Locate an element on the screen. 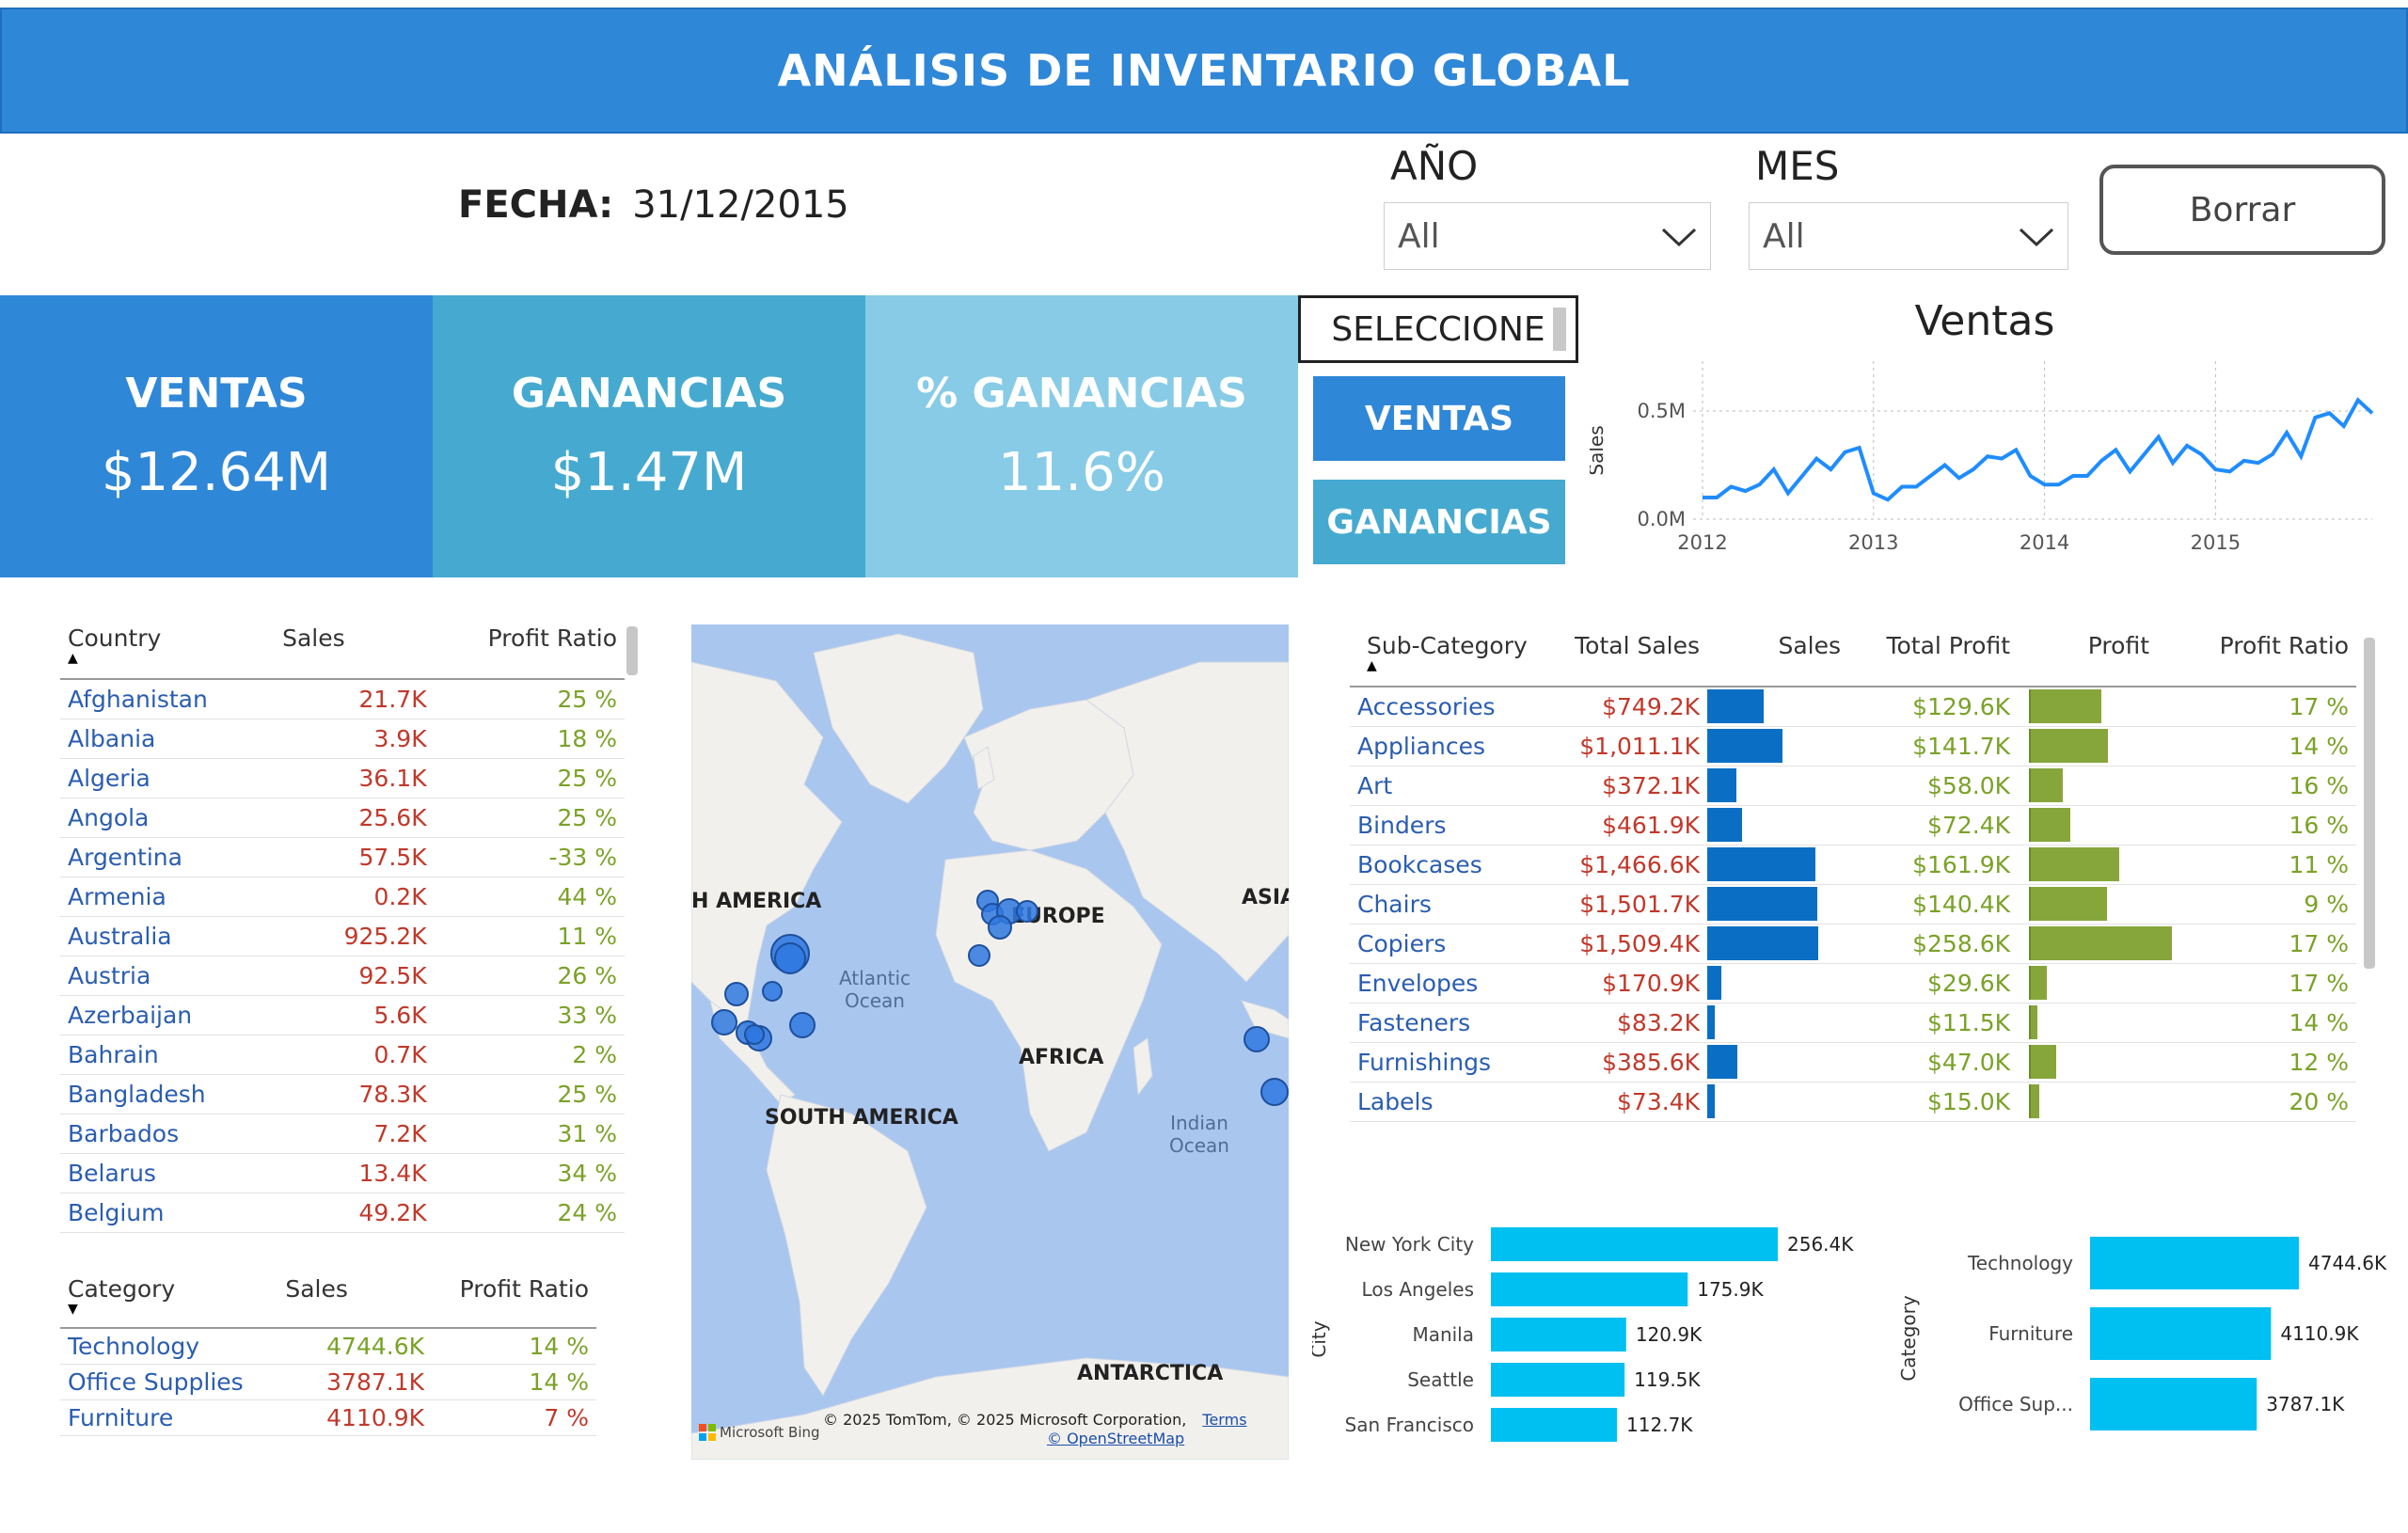 The image size is (2408, 1533). column-header-total-profit: Total Profit is located at coordinates (1933, 660).